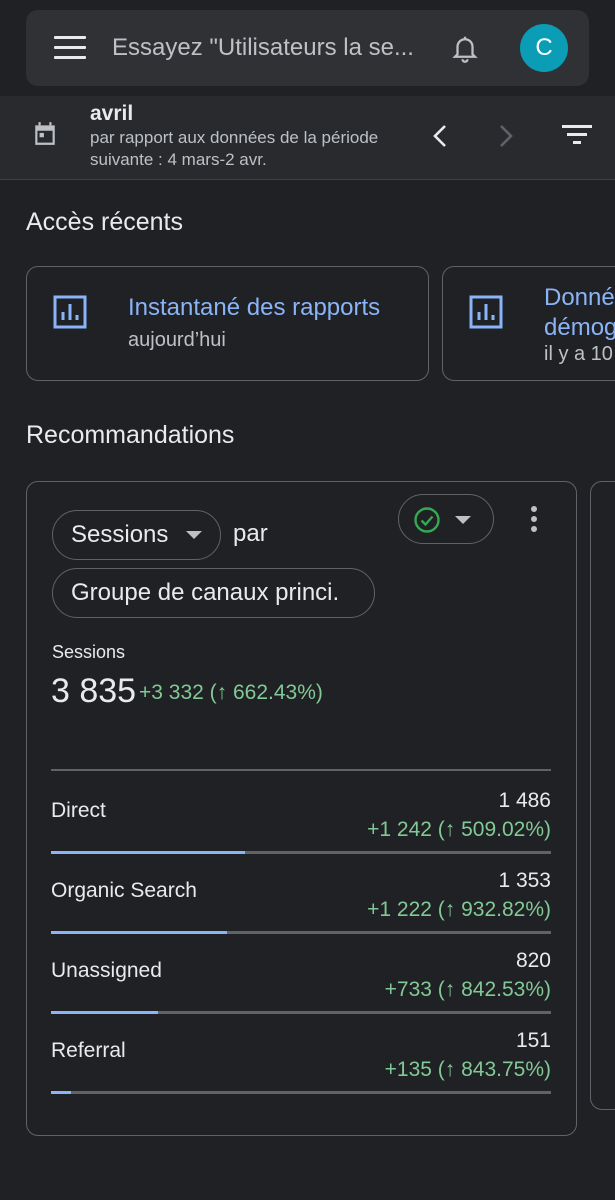 This screenshot has height=1200, width=615. What do you see at coordinates (94, 691) in the screenshot?
I see `metric-total-value: 3 835` at bounding box center [94, 691].